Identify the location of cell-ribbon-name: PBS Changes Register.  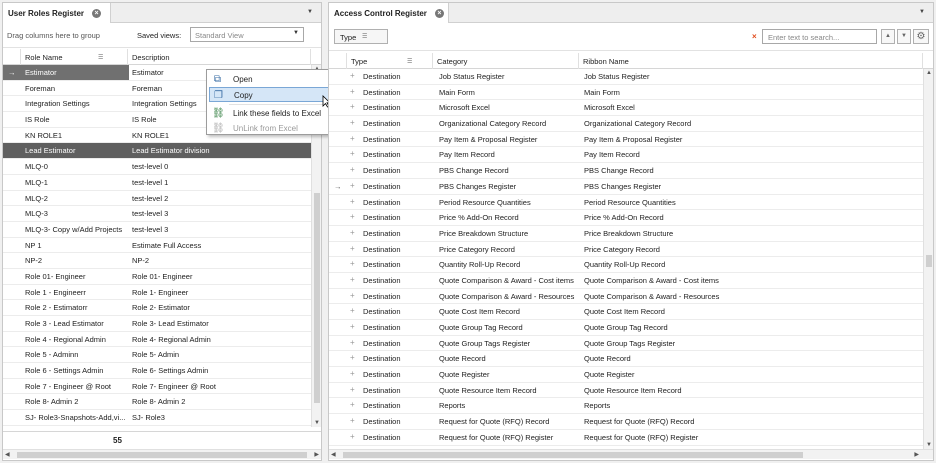
(622, 186).